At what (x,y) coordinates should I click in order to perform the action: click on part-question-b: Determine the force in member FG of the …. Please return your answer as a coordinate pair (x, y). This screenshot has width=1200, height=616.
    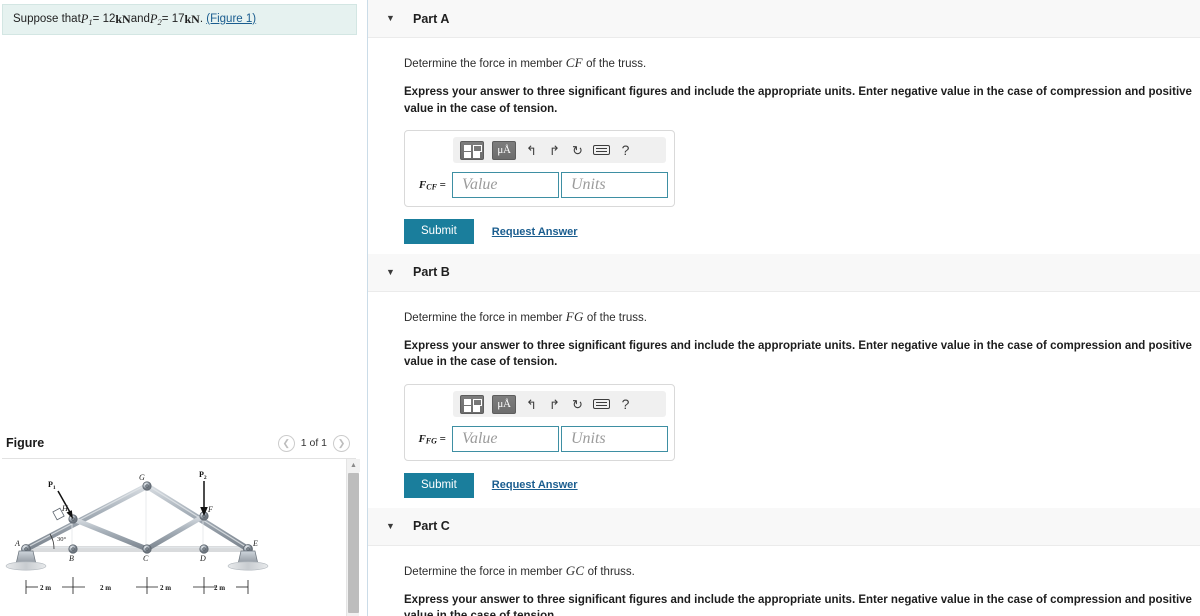
    Looking at the image, I should click on (802, 317).